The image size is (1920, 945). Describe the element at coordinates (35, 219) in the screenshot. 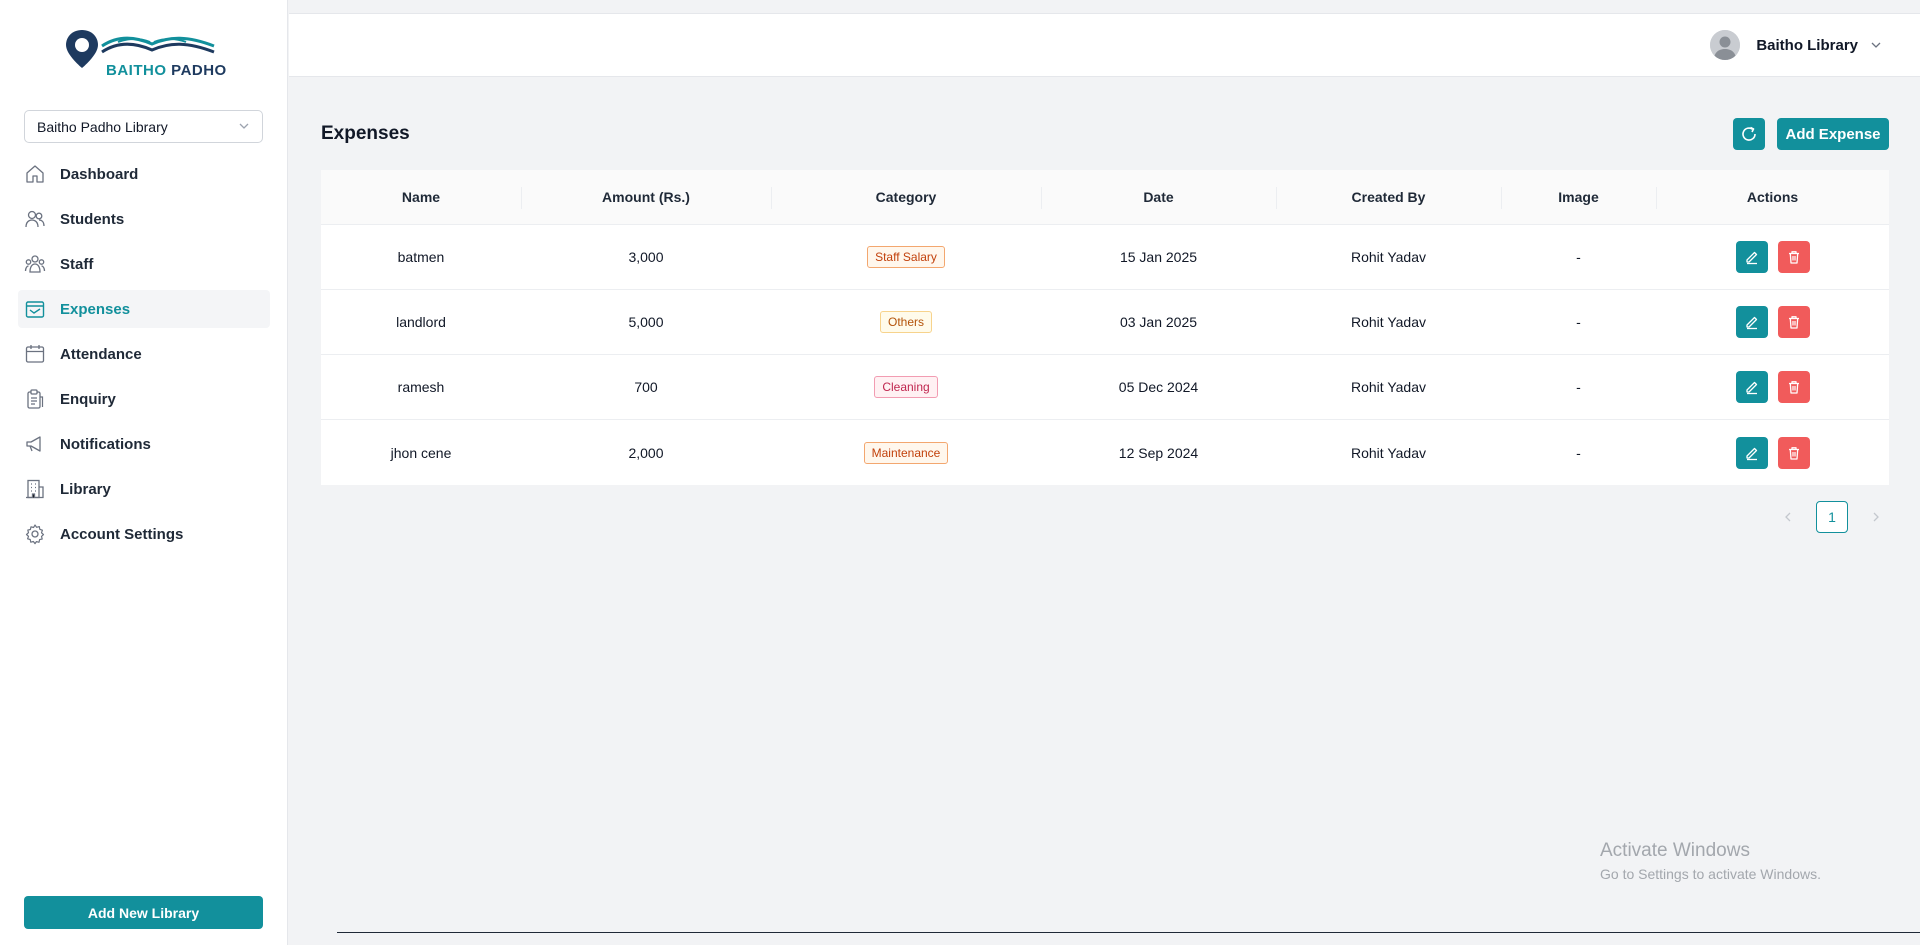

I see `users-icon` at that location.